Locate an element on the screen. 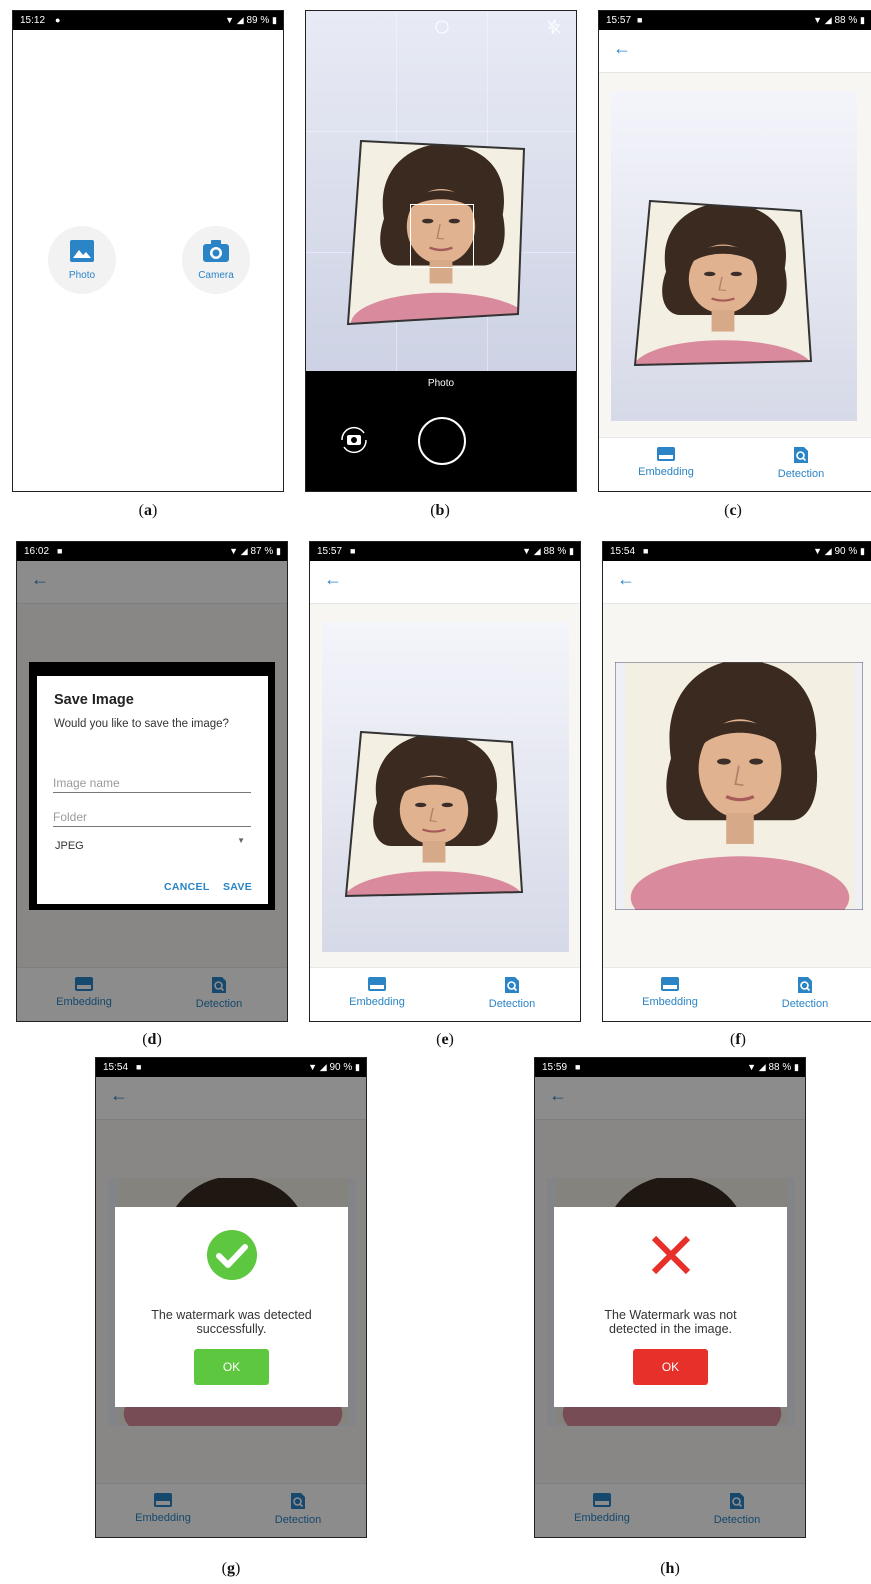 The width and height of the screenshot is (871, 1584). format-select: JPEG ▼ is located at coordinates (150, 844).